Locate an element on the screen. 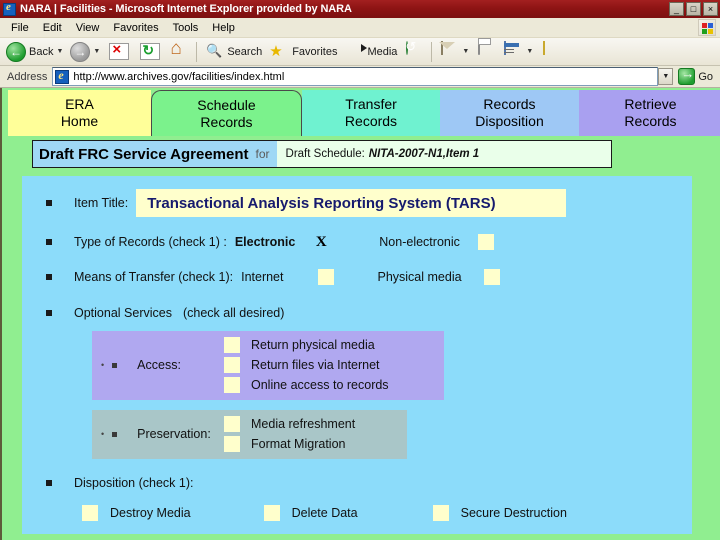 This screenshot has height=540, width=720. type-option-nonelectronic-label: Non-electronic is located at coordinates (419, 242).